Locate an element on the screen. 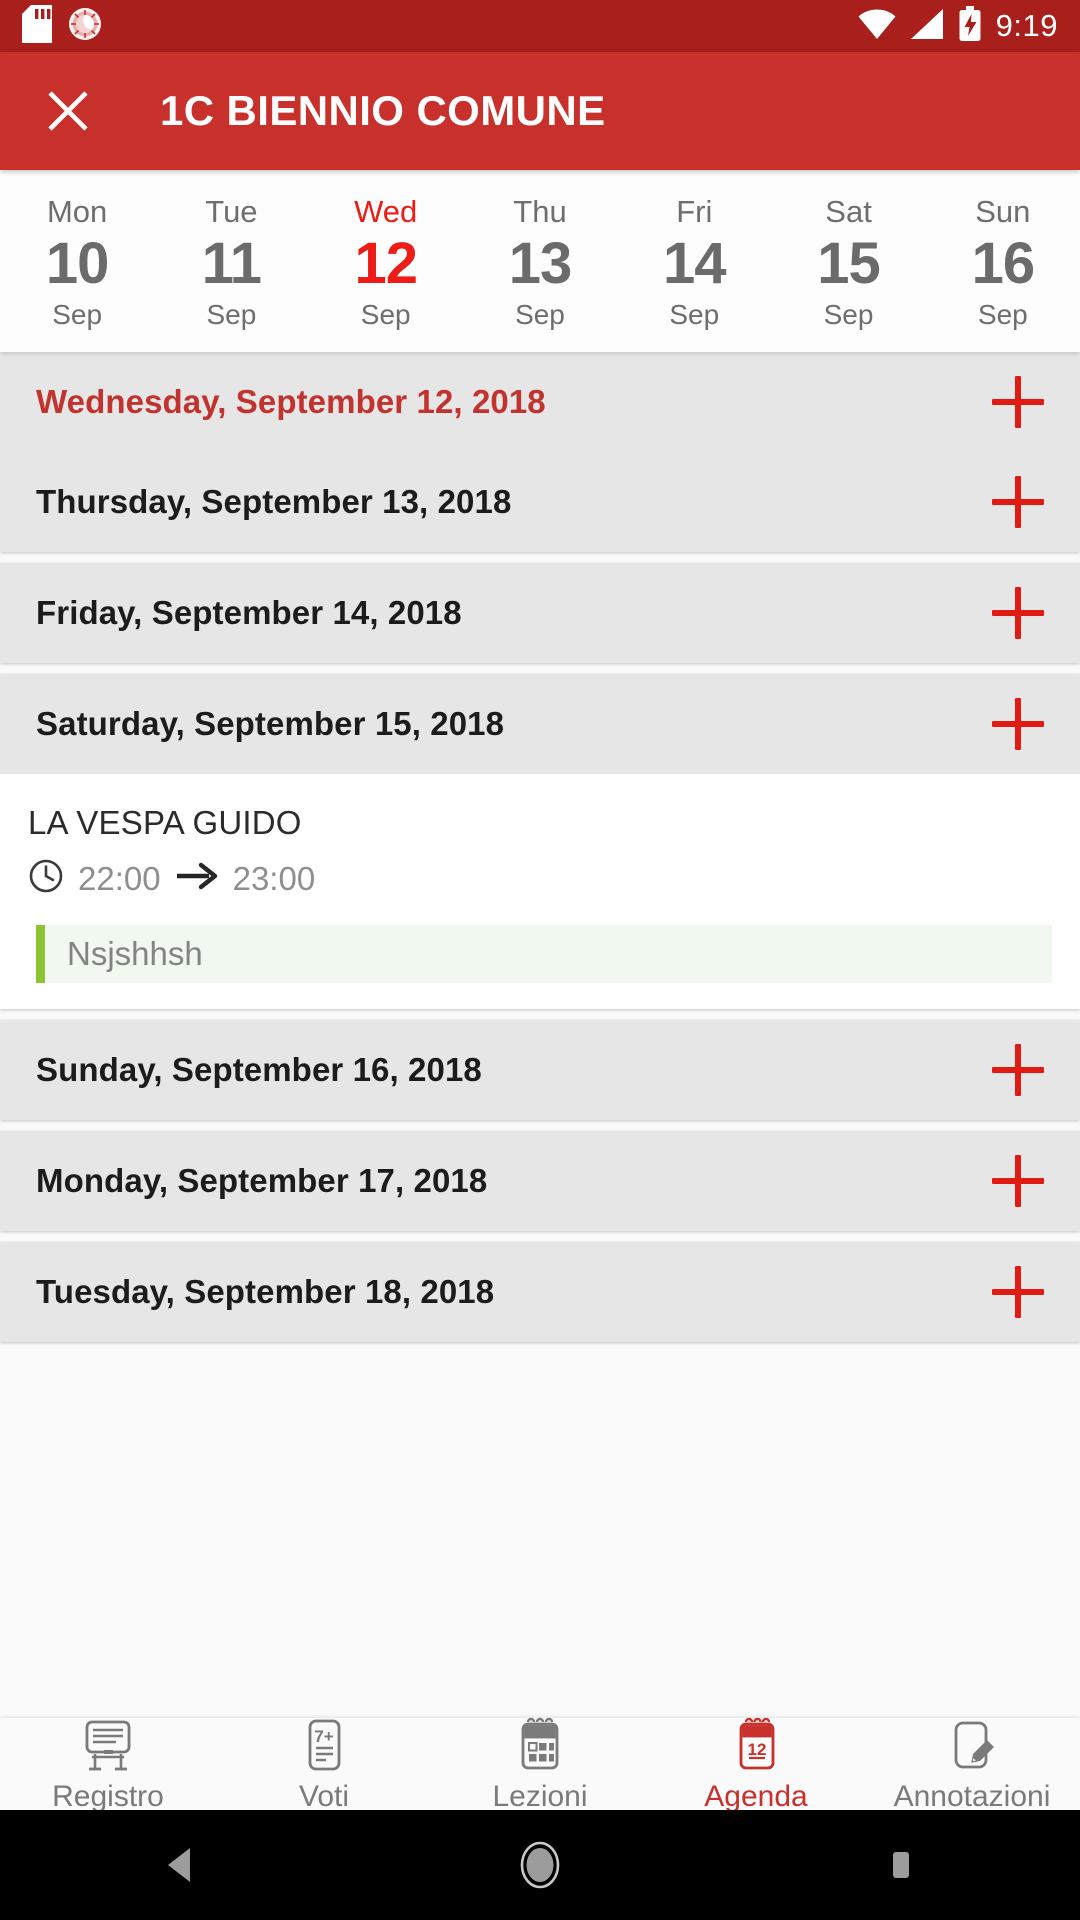 This screenshot has height=1920, width=1080. nav-item-registro: Registro is located at coordinates (108, 1764).